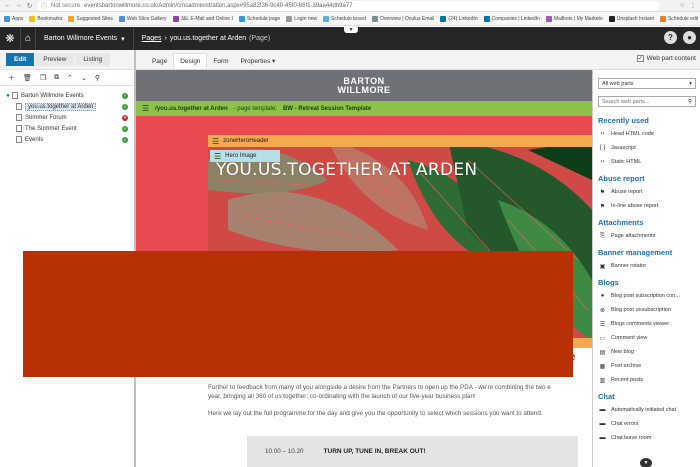  What do you see at coordinates (159, 61) in the screenshot?
I see `tab-page: Page` at bounding box center [159, 61].